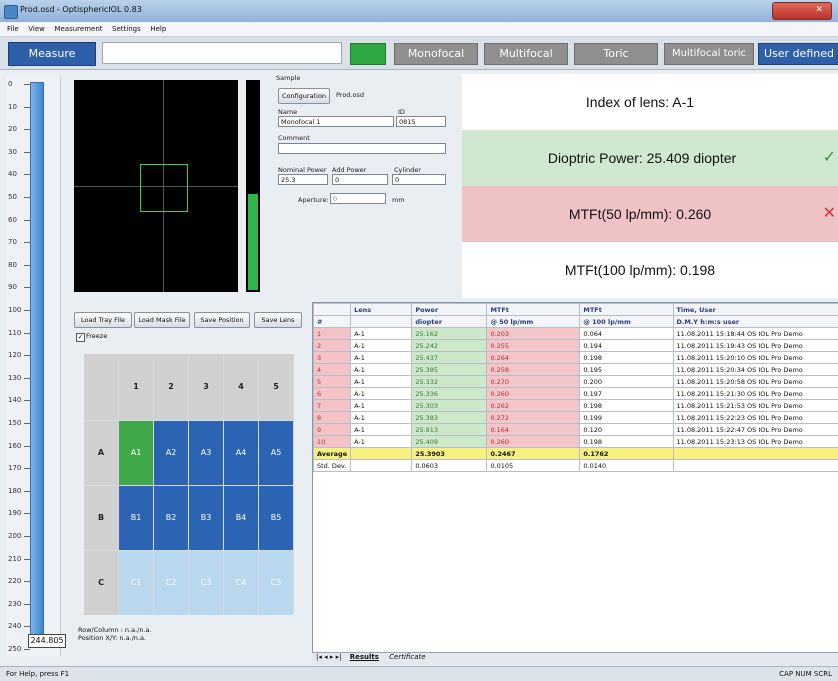 This screenshot has width=838, height=681. Describe the element at coordinates (336, 121) in the screenshot. I see `name-field: Monofocal 1` at that location.